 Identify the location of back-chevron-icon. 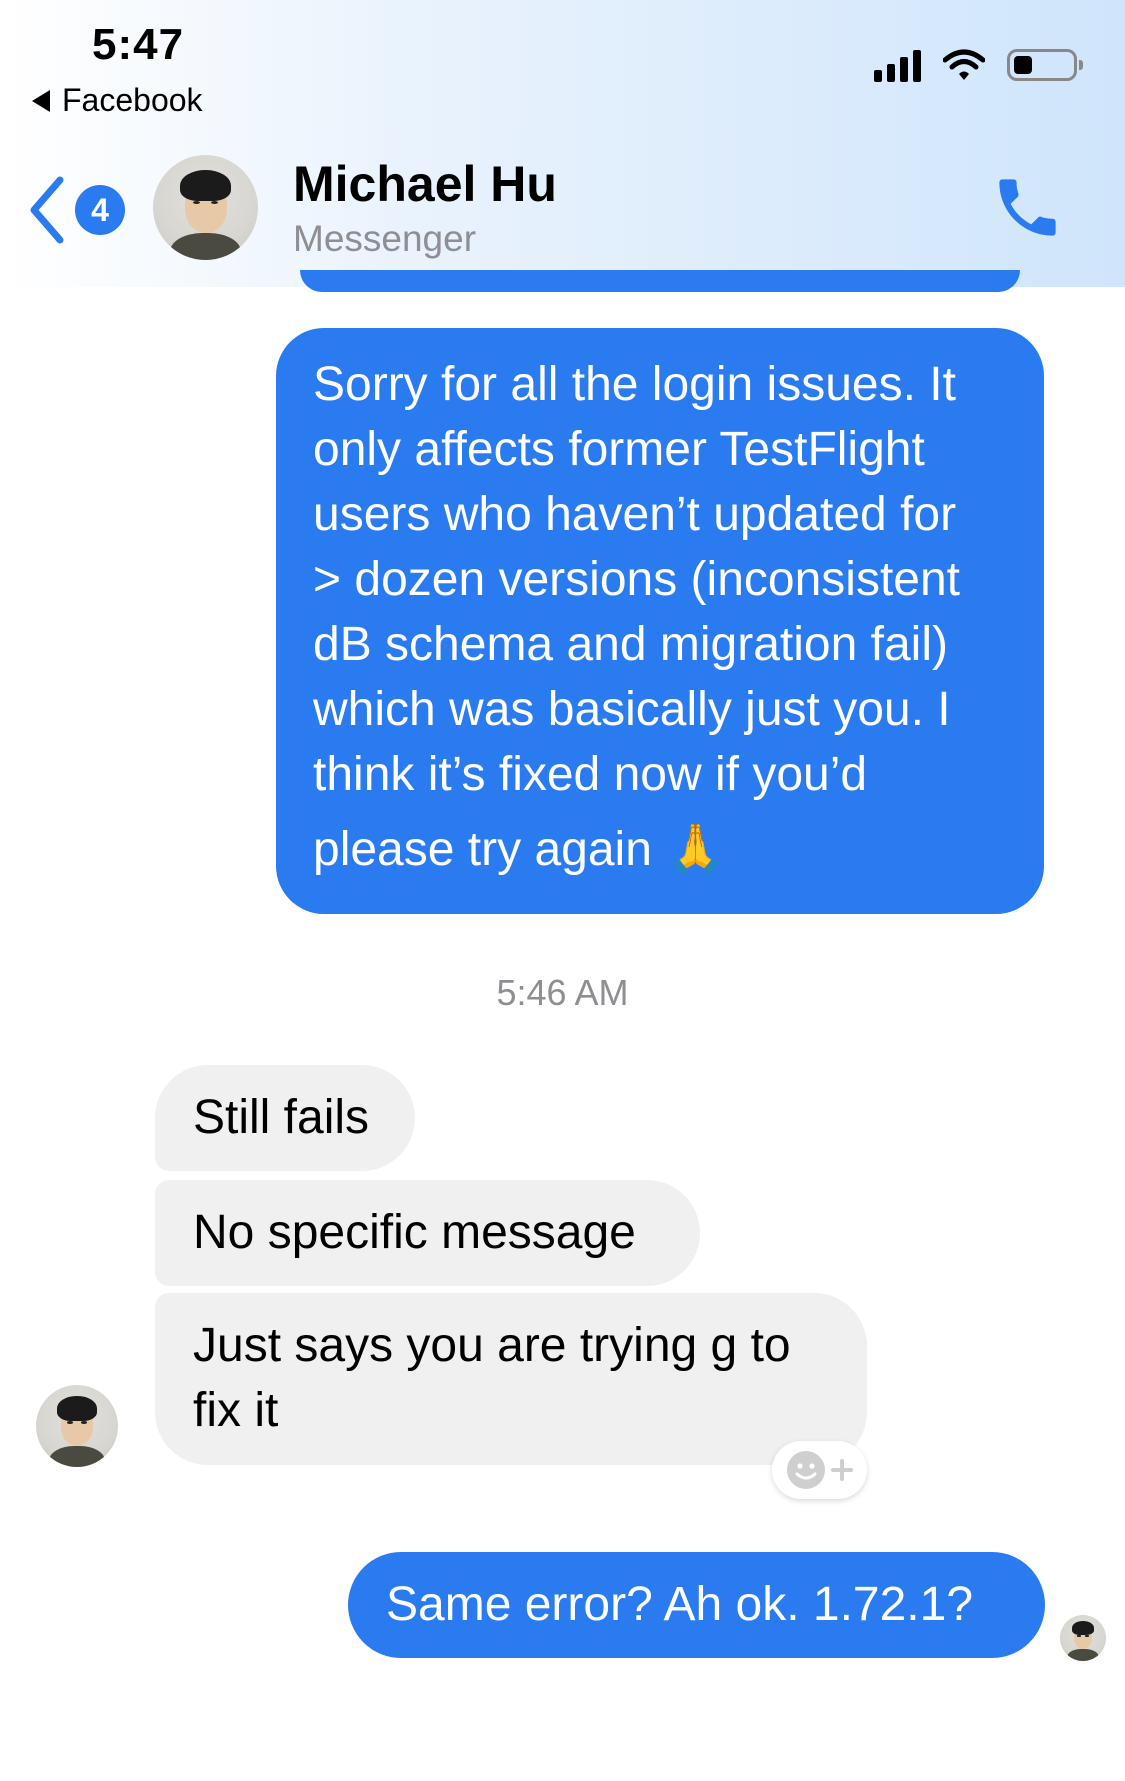
(47, 210).